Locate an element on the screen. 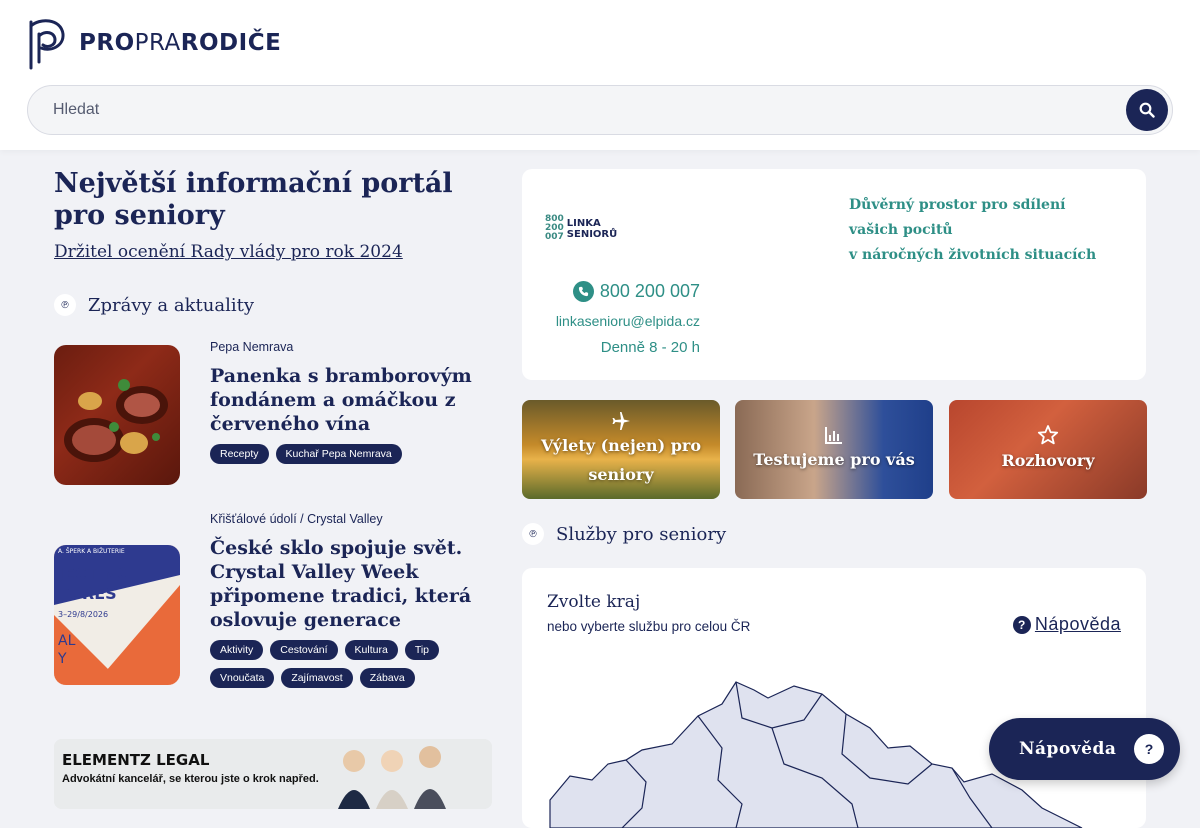 Image resolution: width=1200 pixels, height=828 pixels. tile-testujeme-content: Testujeme pro vás is located at coordinates (834, 449).